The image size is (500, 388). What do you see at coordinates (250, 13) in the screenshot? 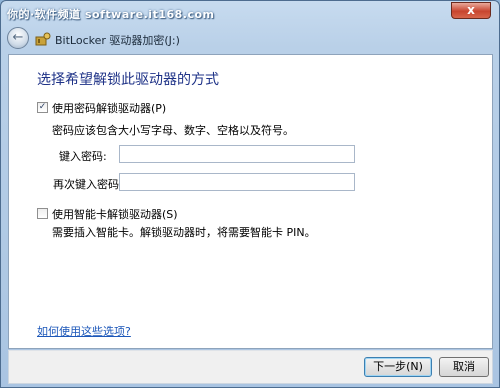
I see `title-bar: 你的·软件频道 software.it168.com x` at bounding box center [250, 13].